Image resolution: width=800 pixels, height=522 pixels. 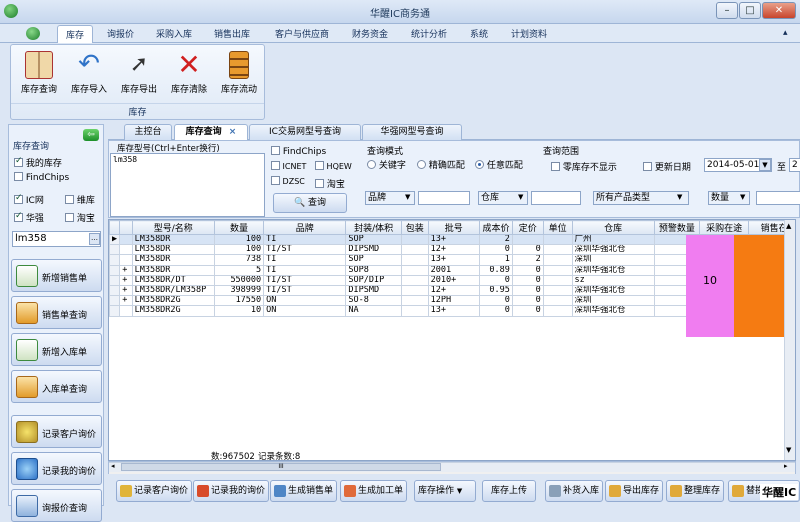 I want to click on col-brand: 品牌, so click(x=305, y=227).